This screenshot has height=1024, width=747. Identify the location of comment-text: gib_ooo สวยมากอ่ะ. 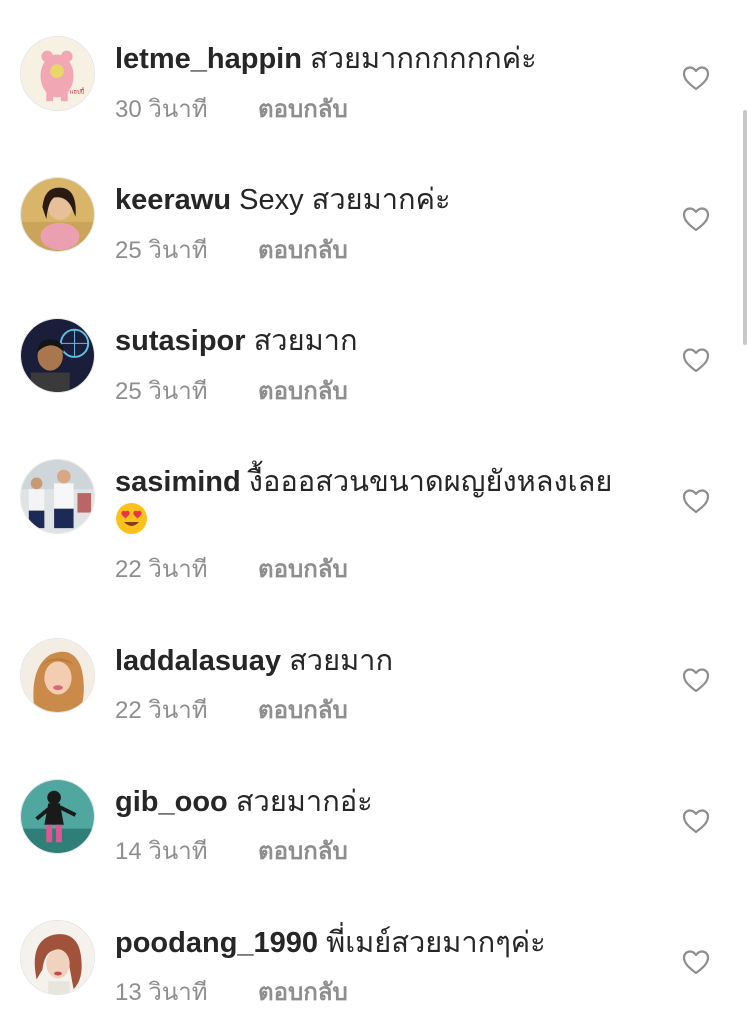
(385, 802).